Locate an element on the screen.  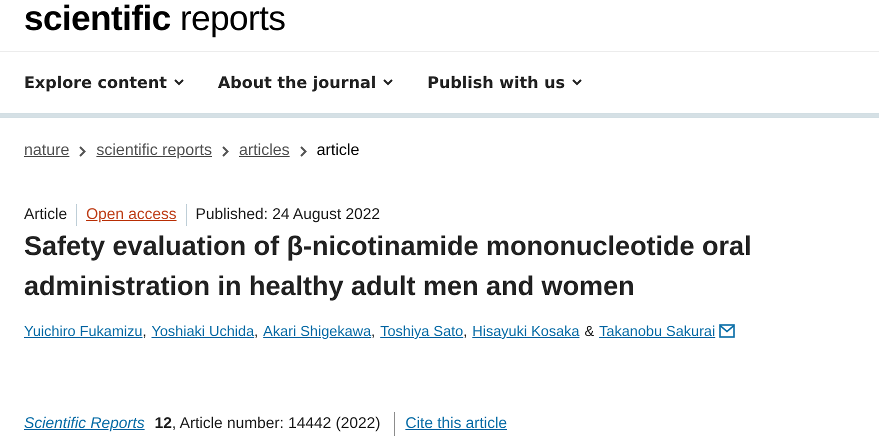
author-link: Akari Shigekawa is located at coordinates (317, 332).